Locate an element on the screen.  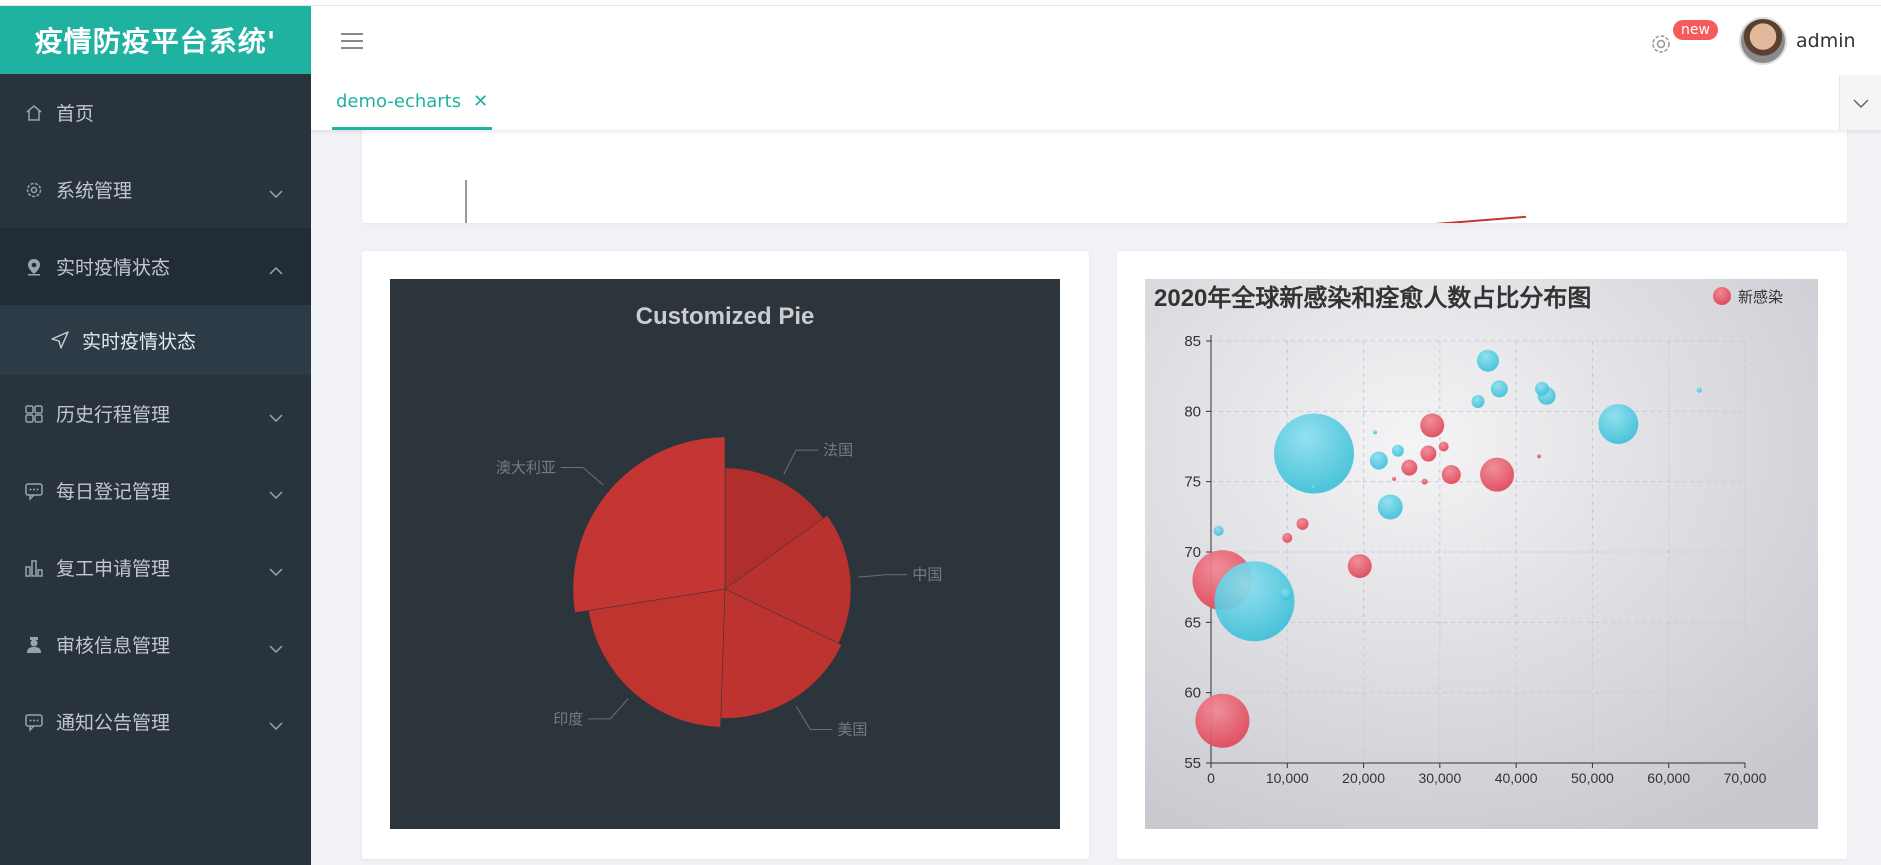
sidebar-item-label: 复工申请管理 is located at coordinates (113, 569).